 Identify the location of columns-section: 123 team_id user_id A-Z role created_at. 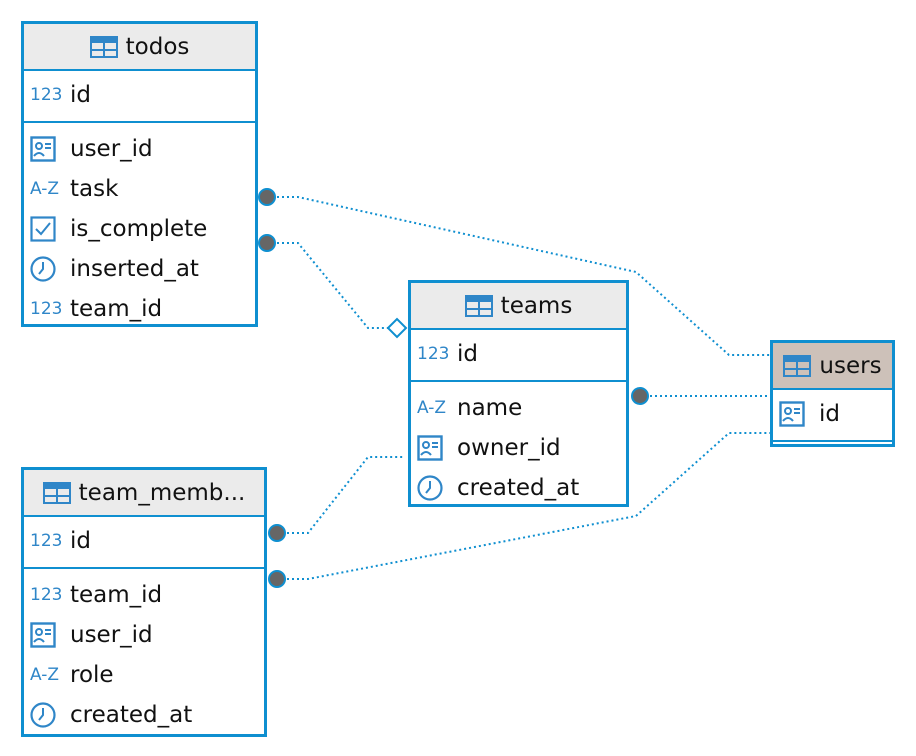
(144, 655).